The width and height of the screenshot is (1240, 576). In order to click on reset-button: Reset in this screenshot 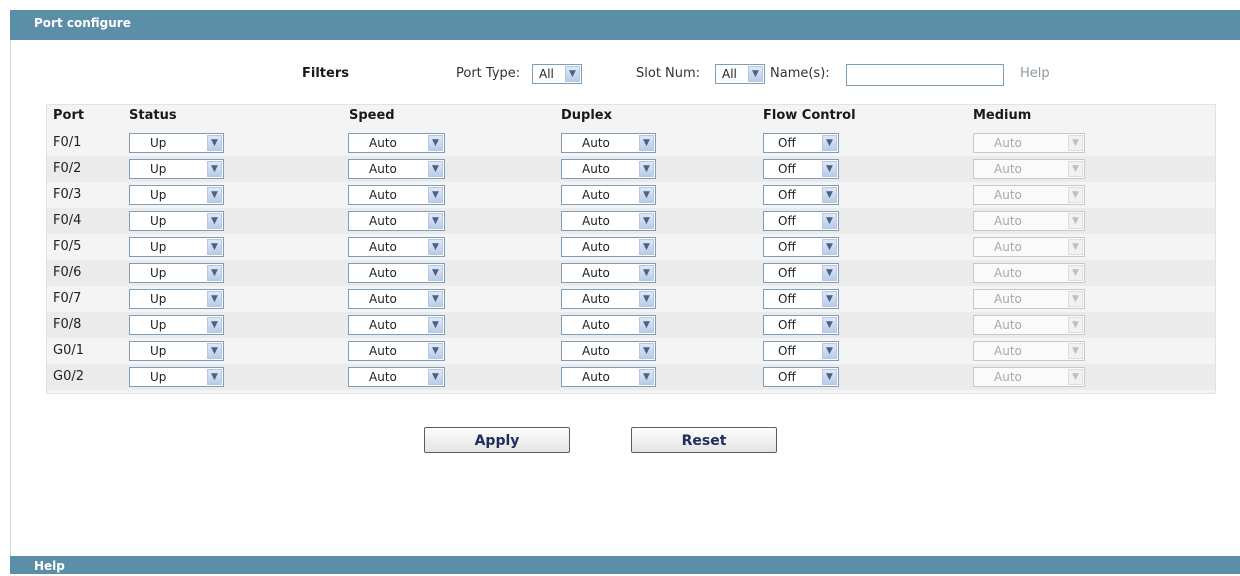, I will do `click(704, 440)`.